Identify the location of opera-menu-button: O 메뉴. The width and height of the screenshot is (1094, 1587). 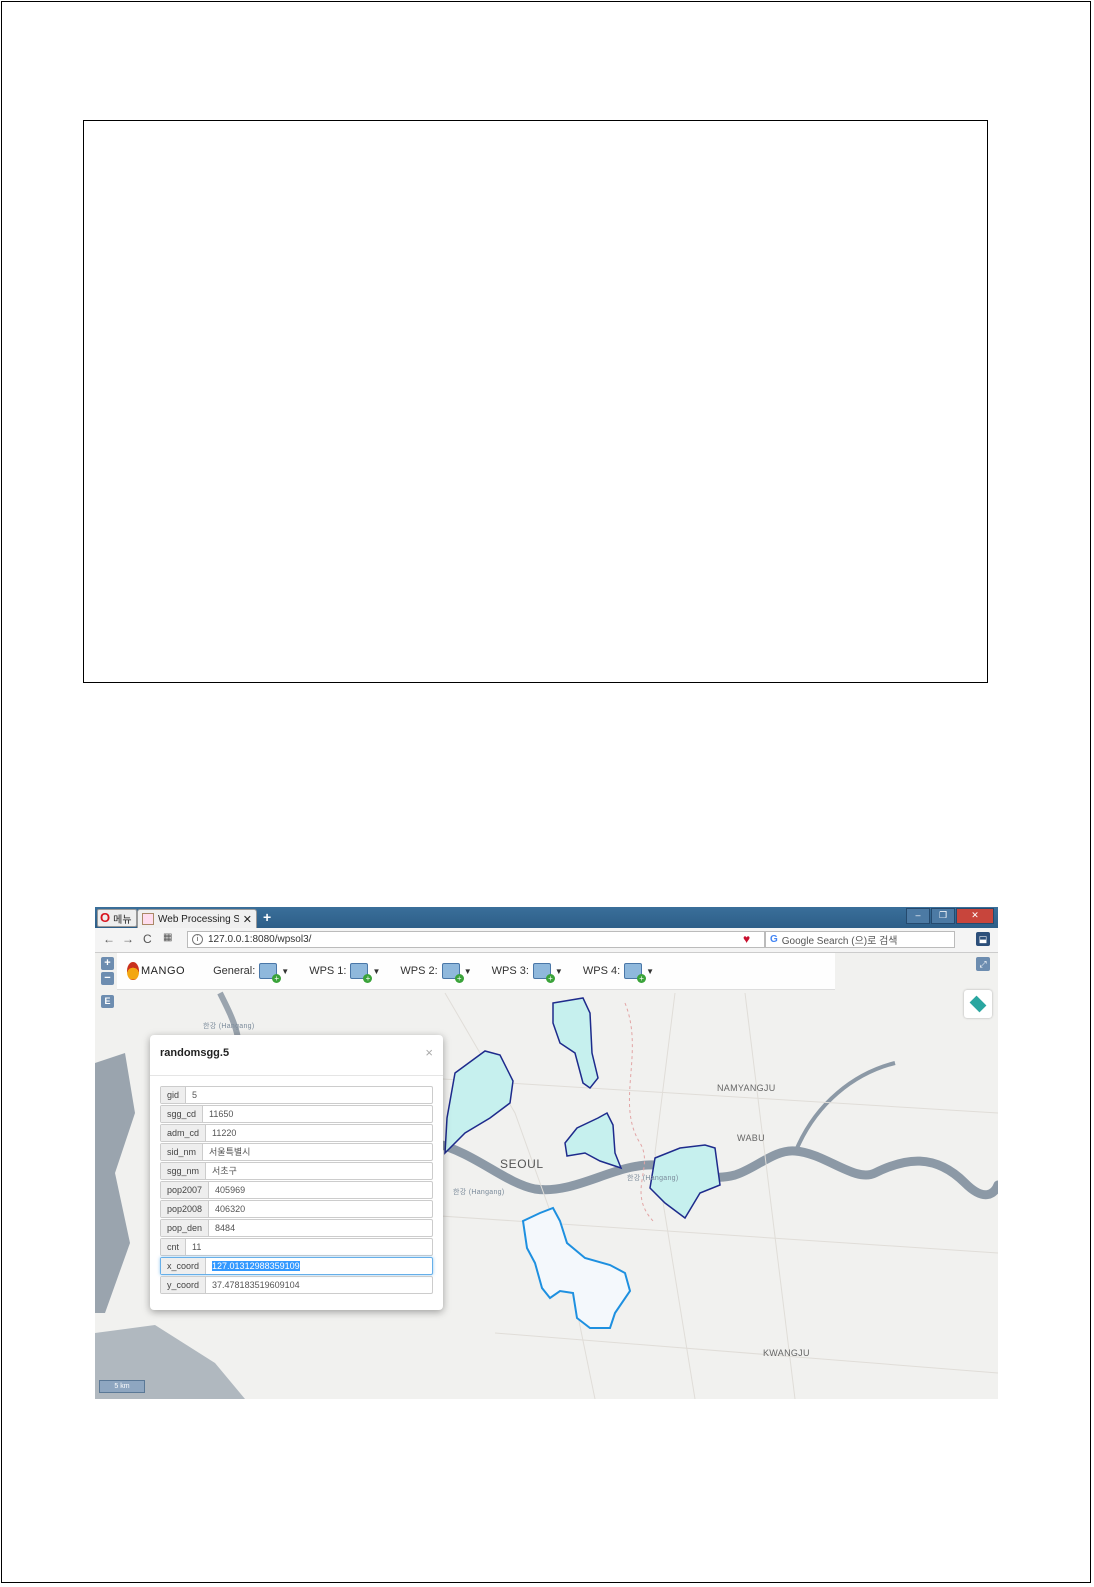
(117, 918).